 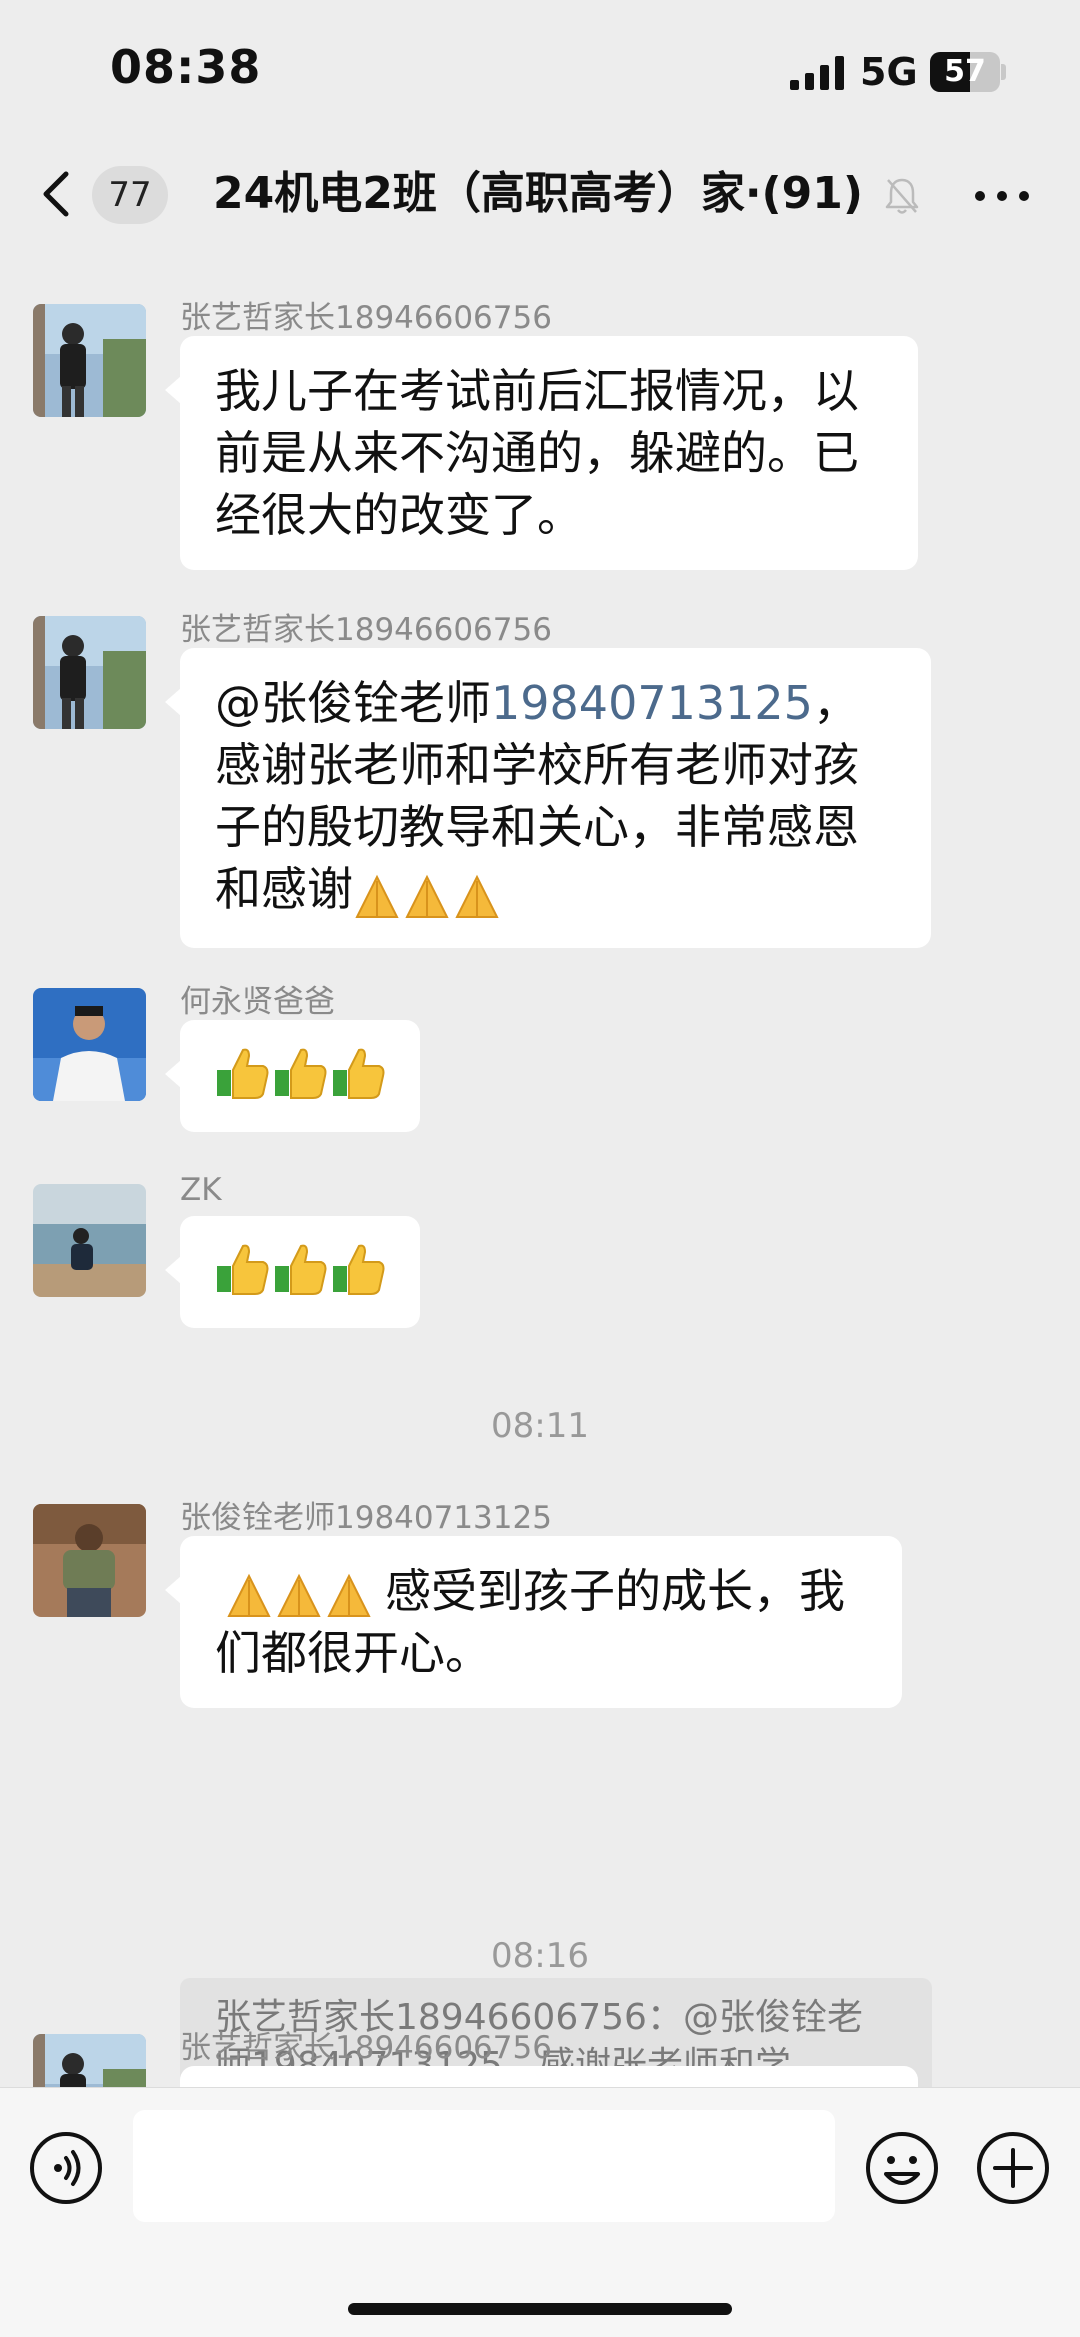 What do you see at coordinates (1013, 2168) in the screenshot?
I see `plus-circle-icon` at bounding box center [1013, 2168].